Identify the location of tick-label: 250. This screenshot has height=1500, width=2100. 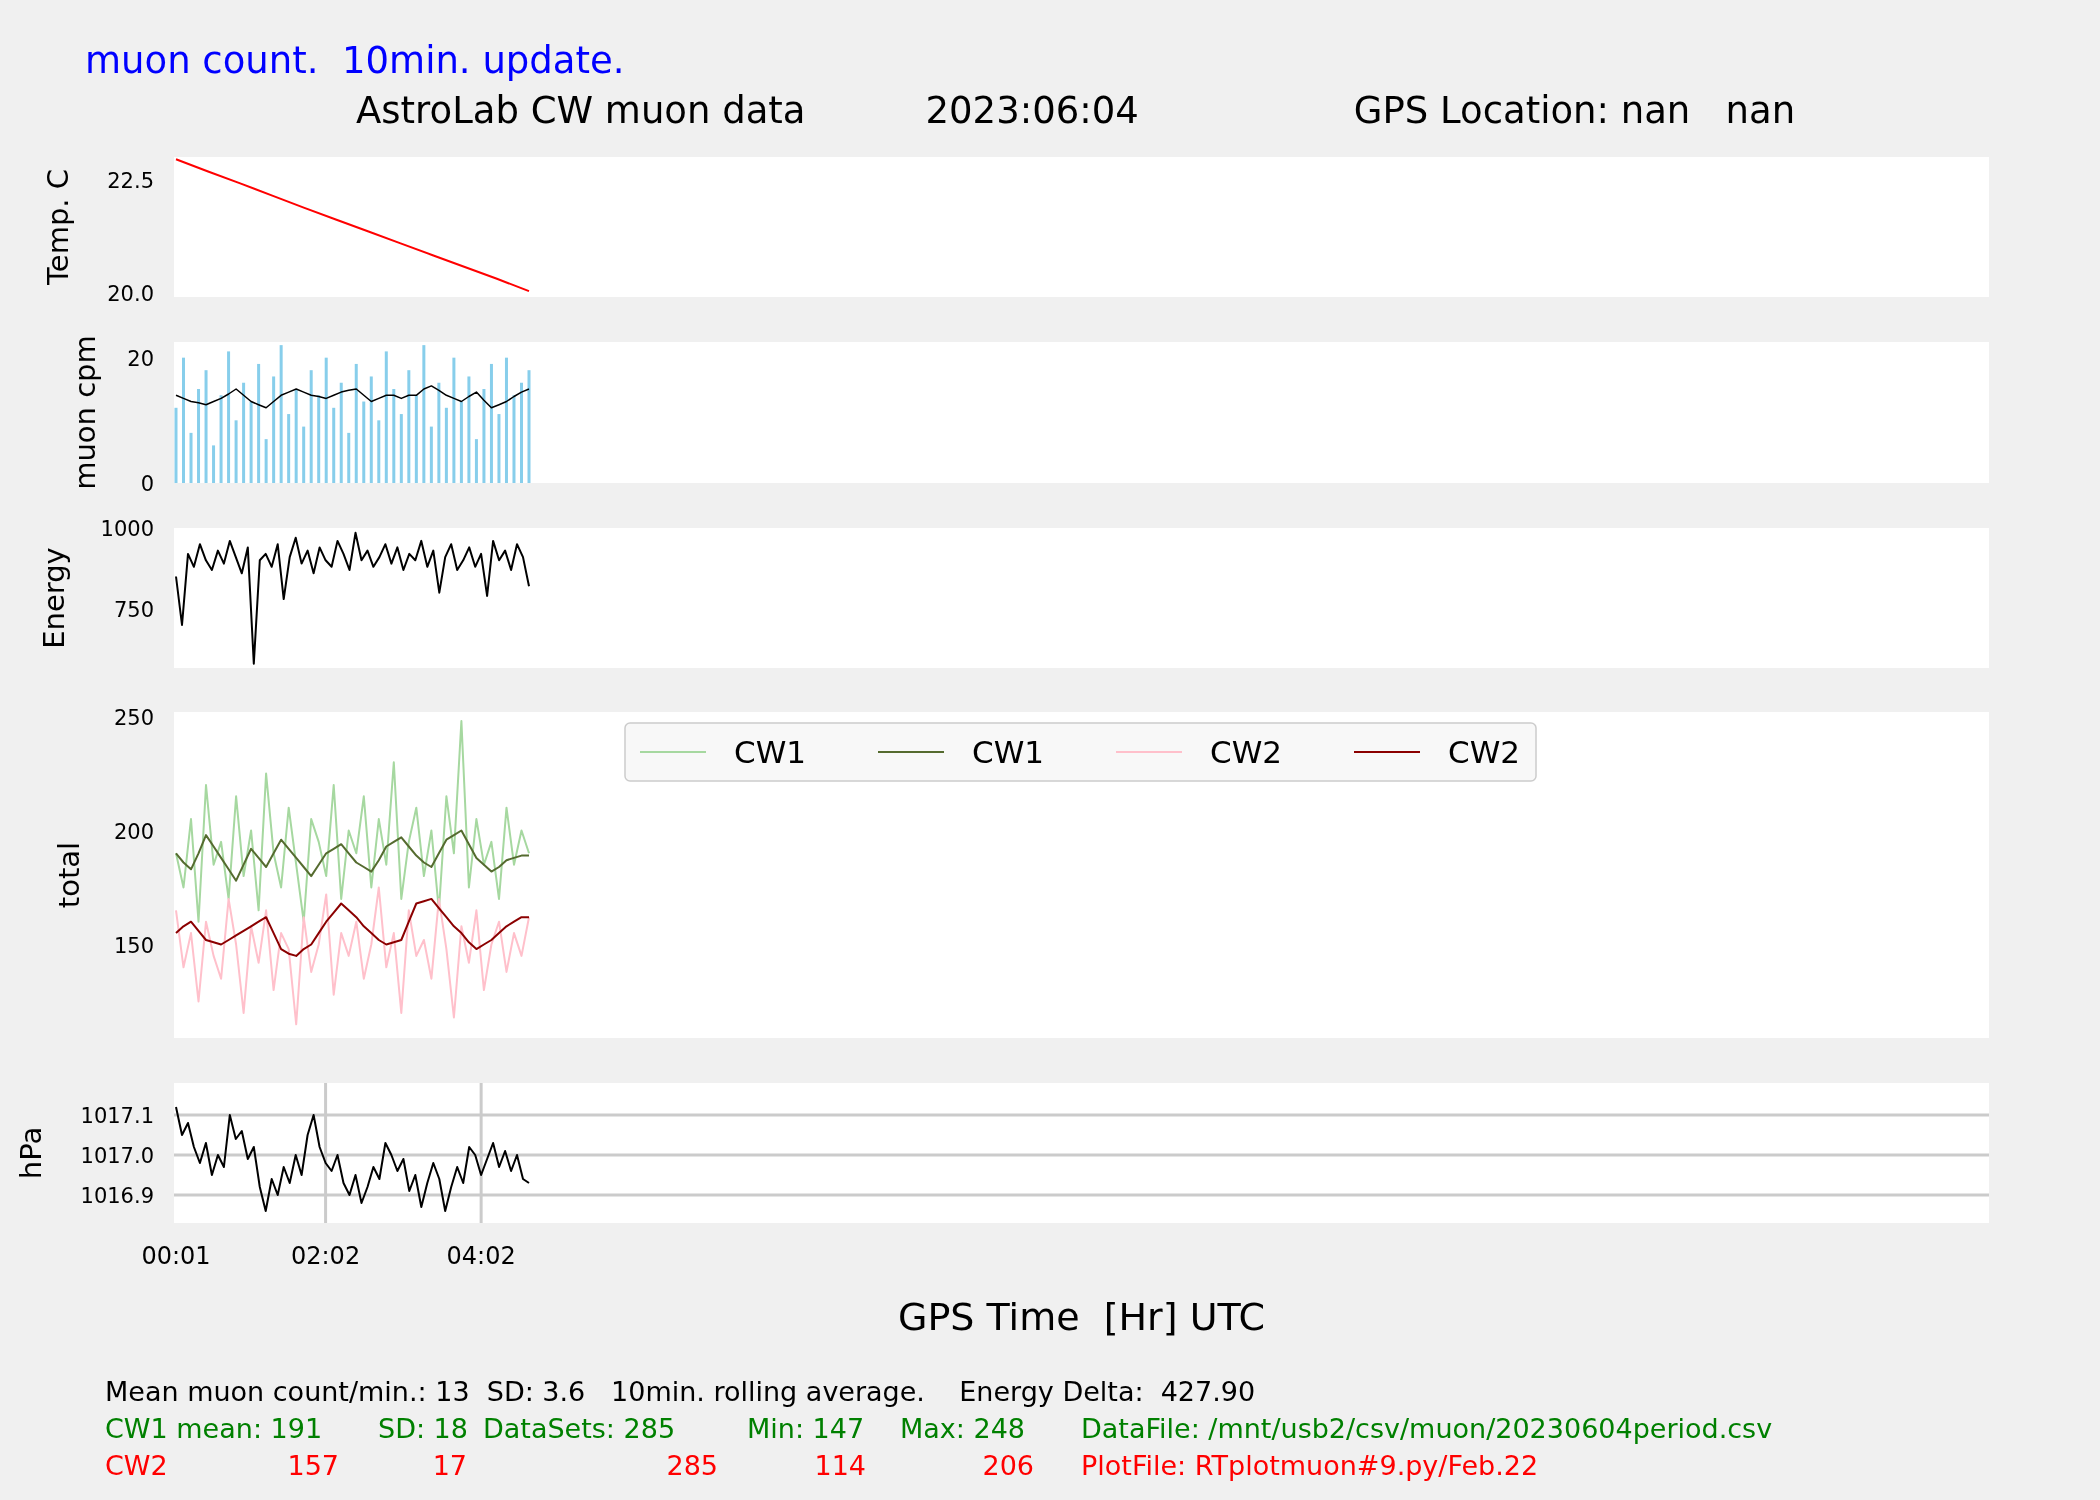
(133, 717).